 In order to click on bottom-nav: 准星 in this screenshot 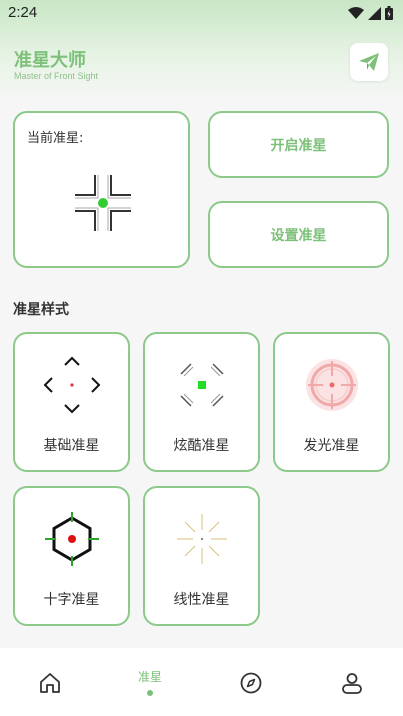, I will do `click(201, 682)`.